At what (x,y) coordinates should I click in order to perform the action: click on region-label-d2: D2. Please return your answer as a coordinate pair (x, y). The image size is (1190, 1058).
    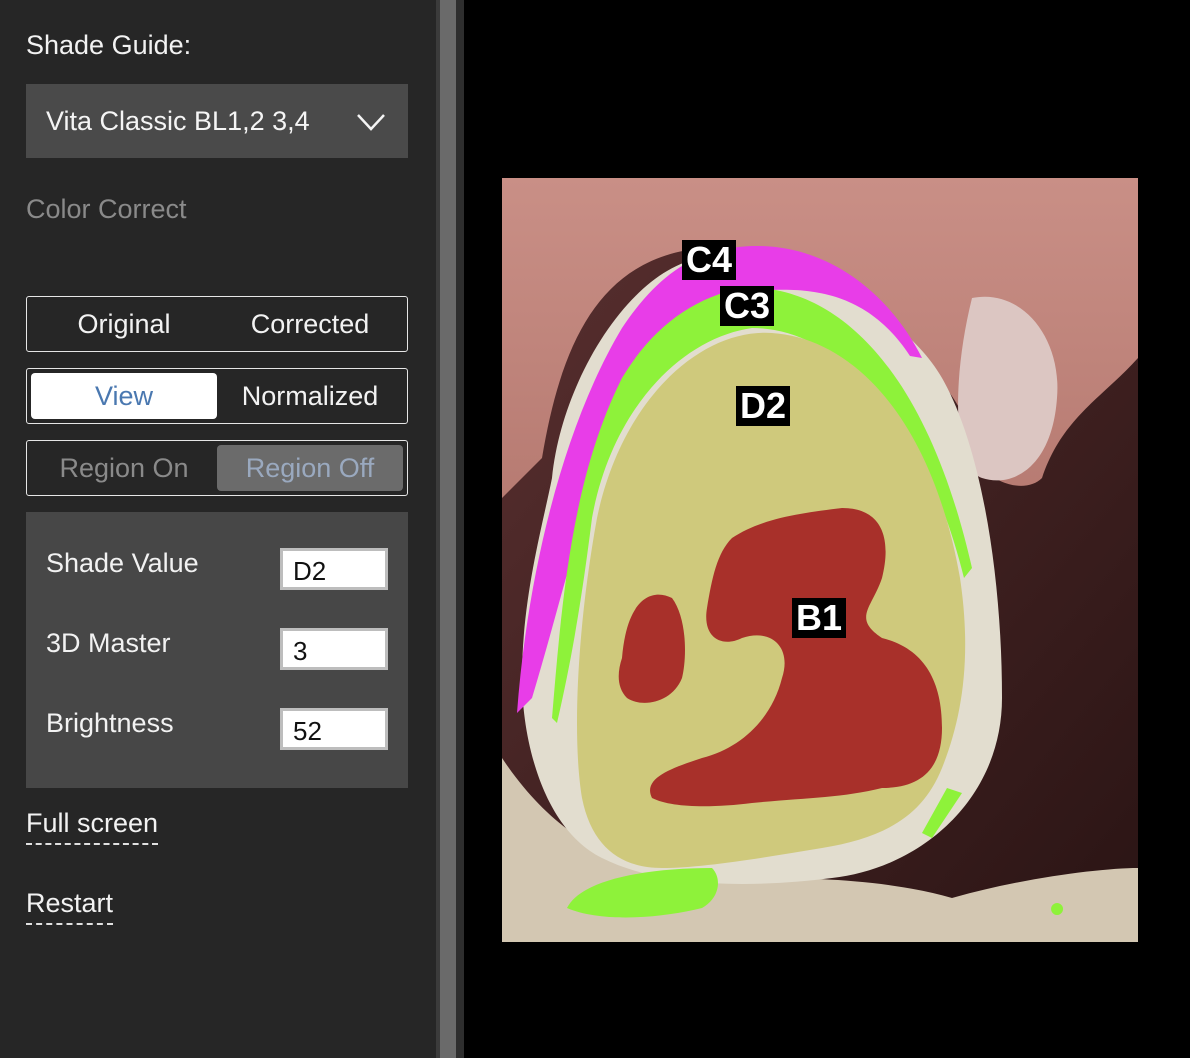
    Looking at the image, I should click on (763, 406).